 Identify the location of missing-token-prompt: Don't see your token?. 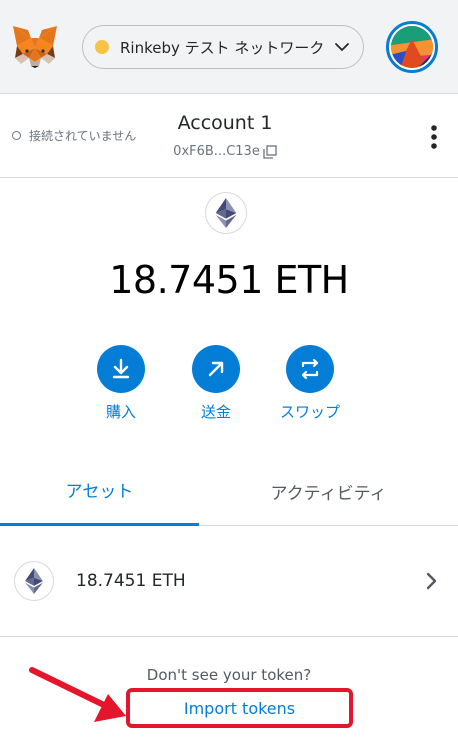
(229, 675).